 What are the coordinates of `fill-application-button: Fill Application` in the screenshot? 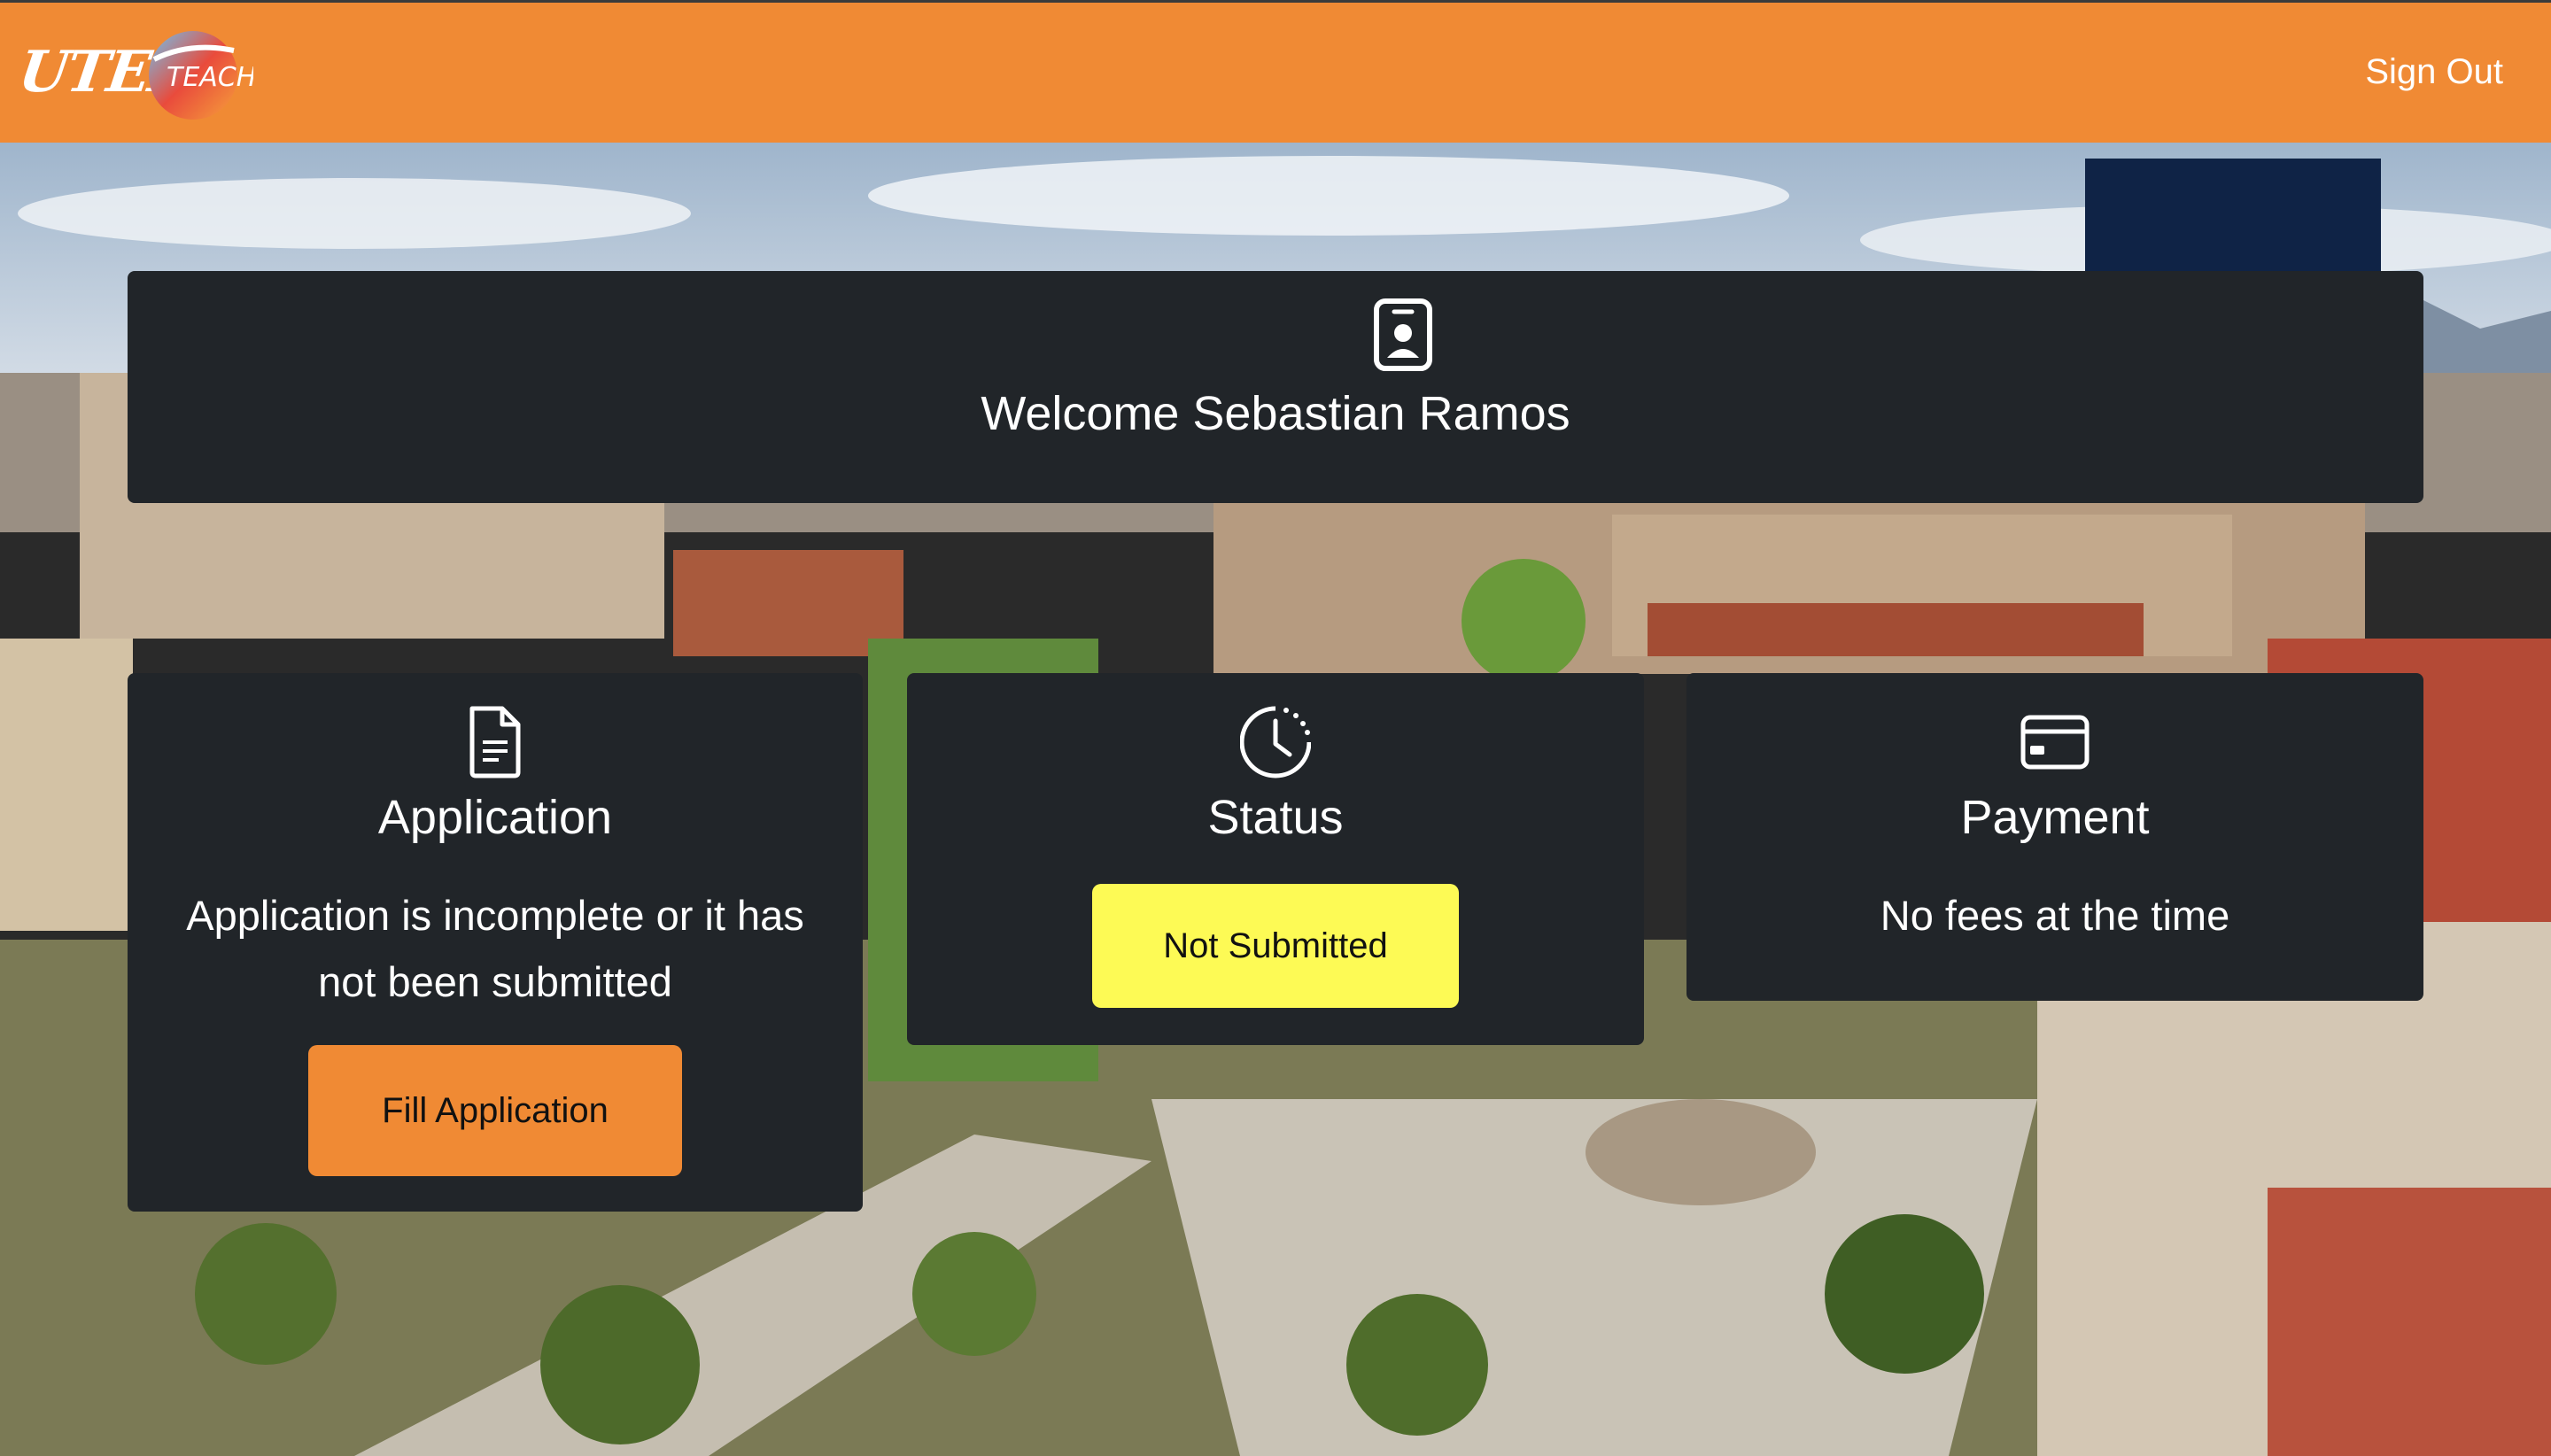 It's located at (495, 1110).